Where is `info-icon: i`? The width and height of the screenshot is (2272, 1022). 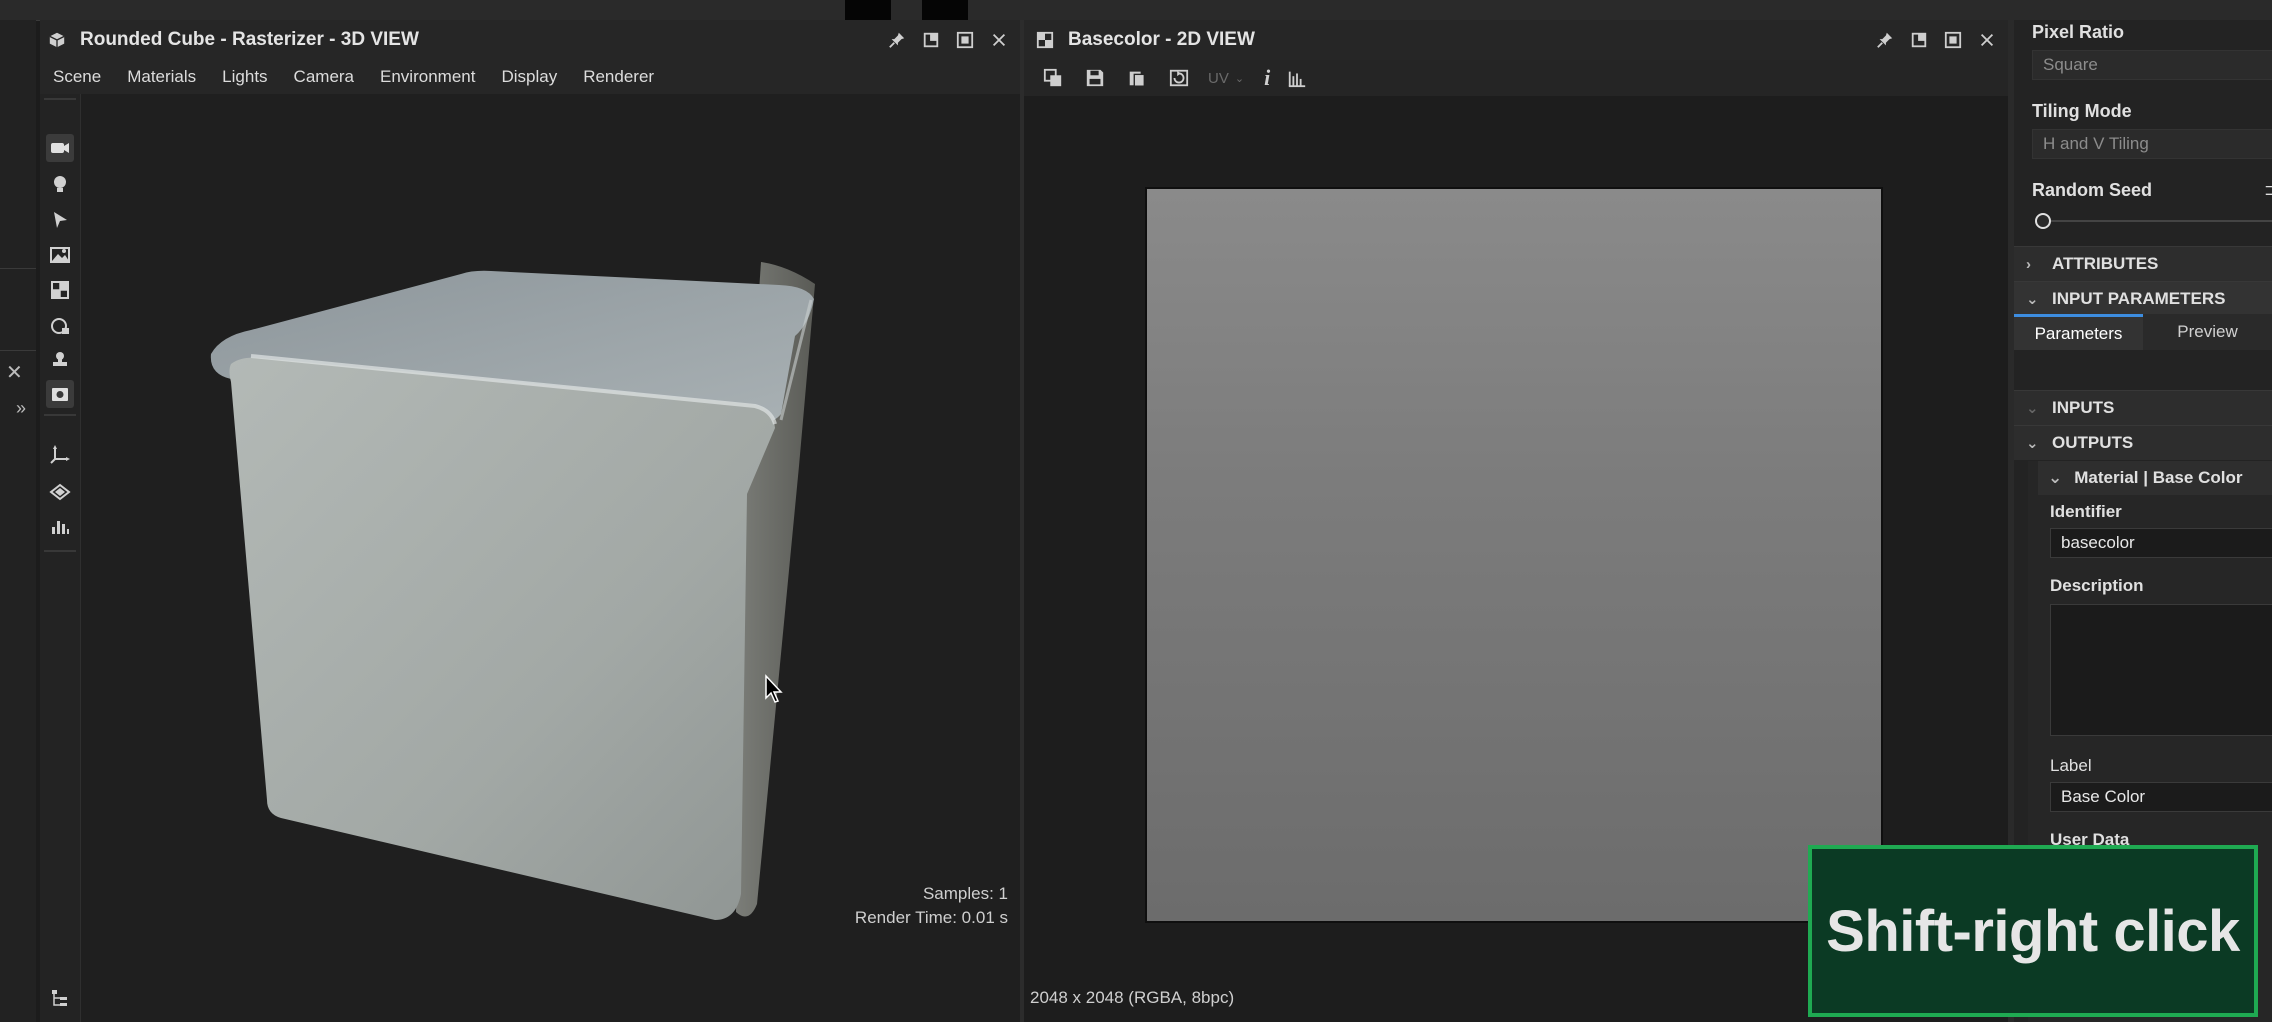
info-icon: i is located at coordinates (1267, 78).